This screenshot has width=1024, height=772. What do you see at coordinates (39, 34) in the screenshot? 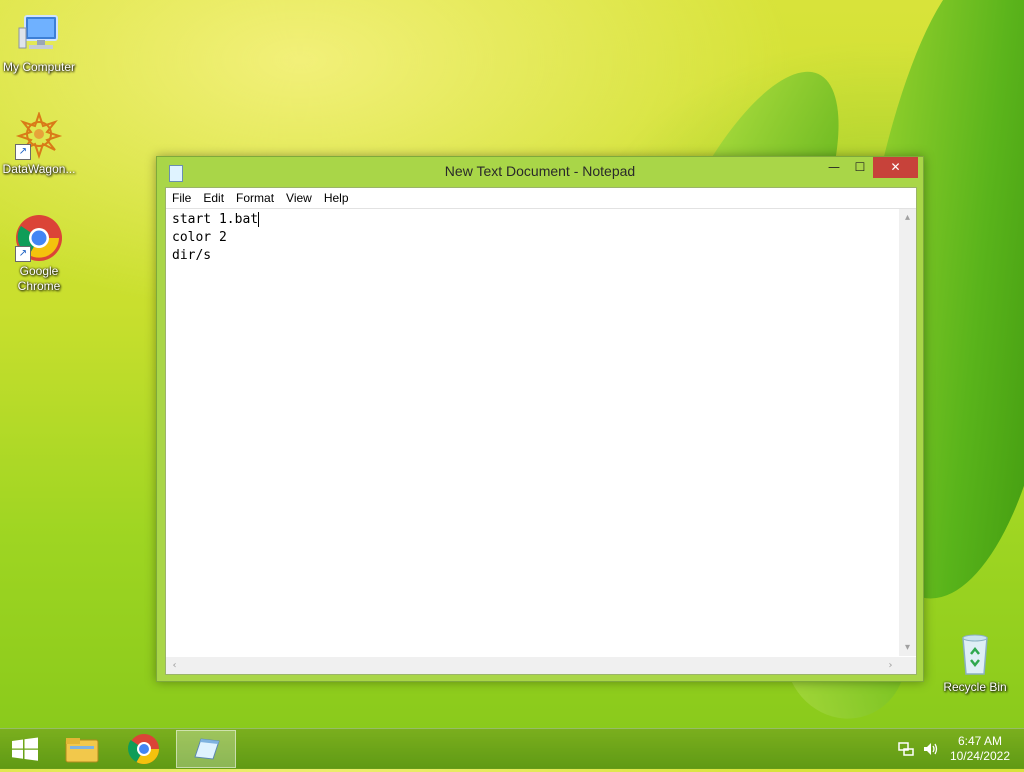
I see `computer-icon` at bounding box center [39, 34].